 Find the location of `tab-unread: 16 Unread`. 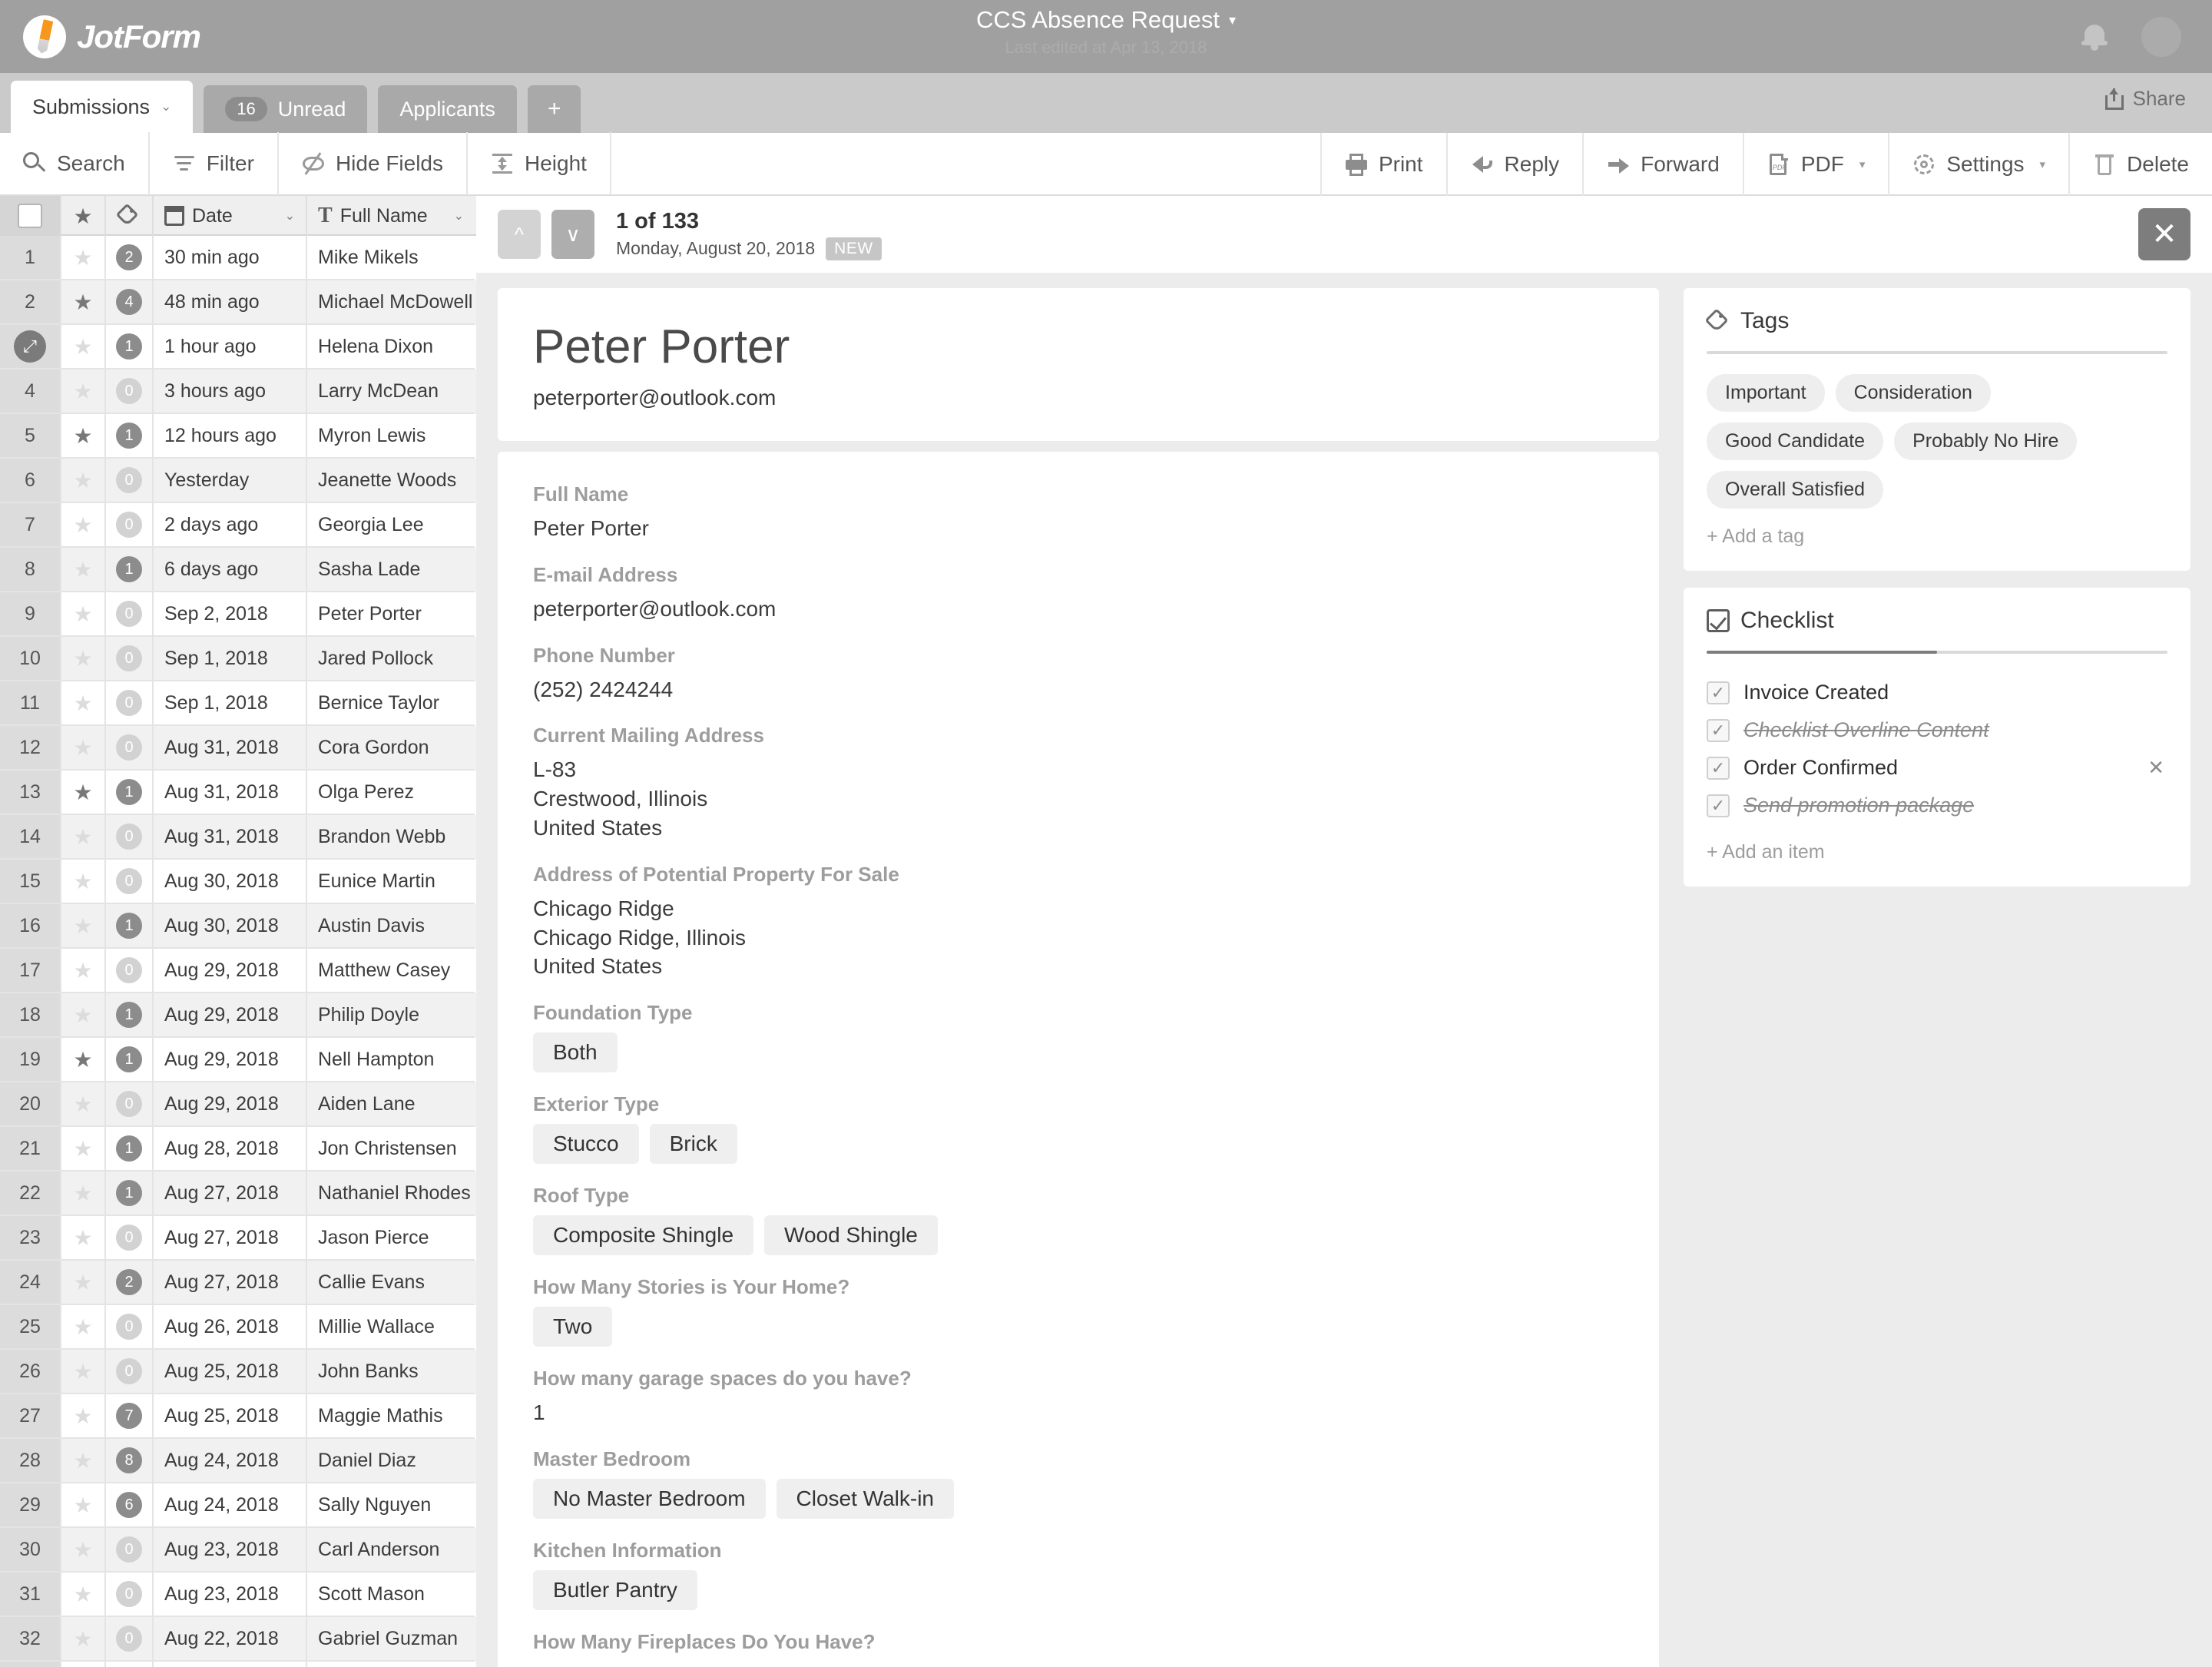

tab-unread: 16 Unread is located at coordinates (286, 109).